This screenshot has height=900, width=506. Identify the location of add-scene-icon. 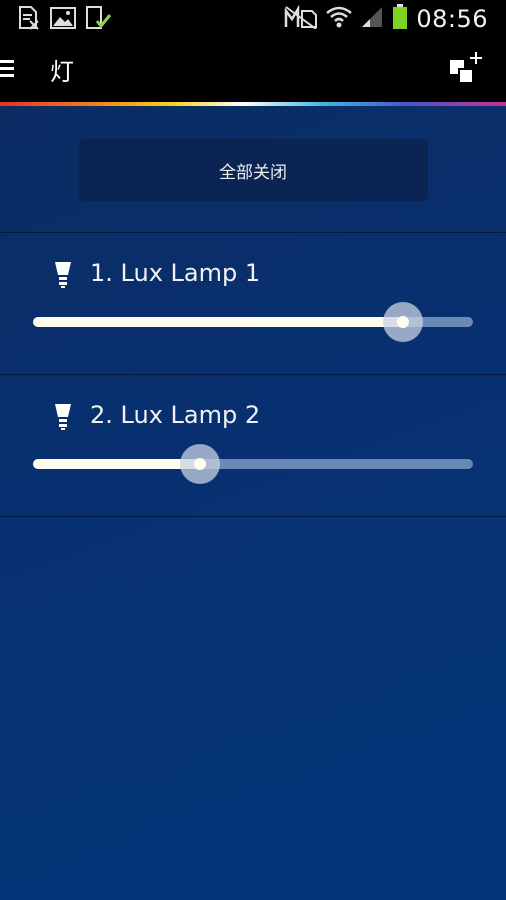
(467, 69).